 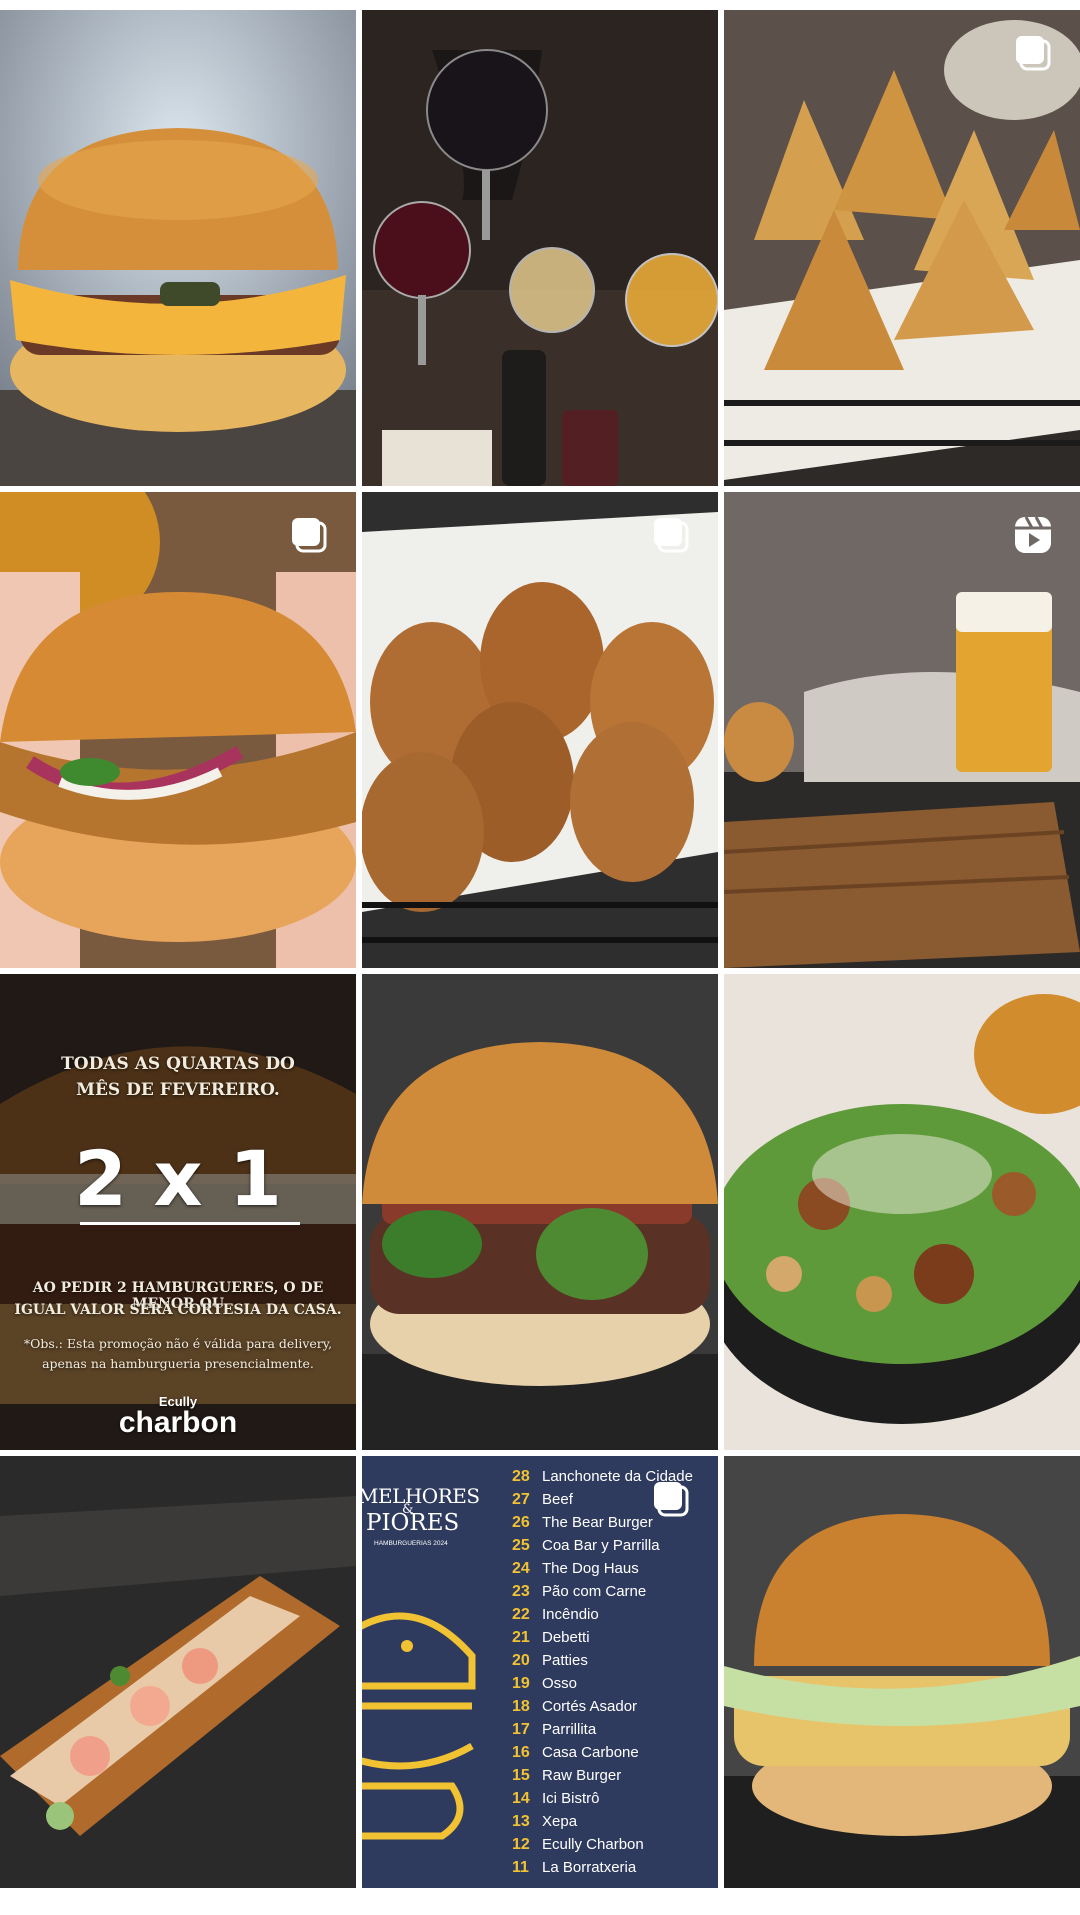 I want to click on coxinhas-photo, so click(x=902, y=248).